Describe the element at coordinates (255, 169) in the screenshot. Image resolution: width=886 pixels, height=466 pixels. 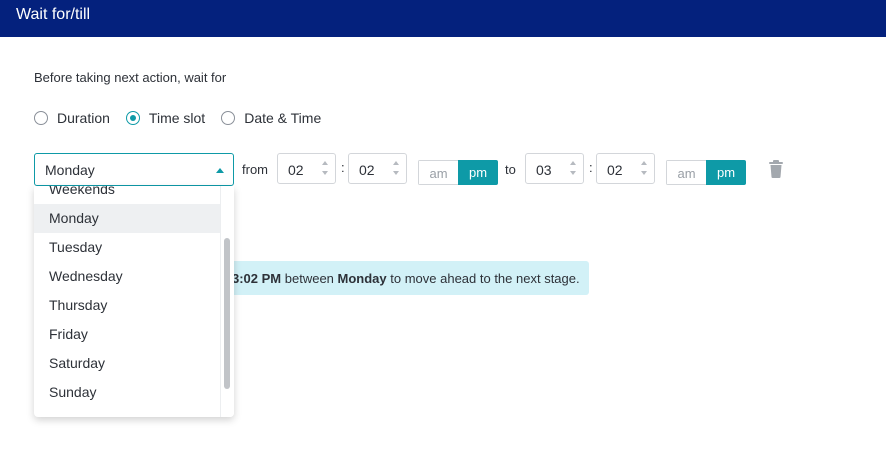
I see `from-label: from` at that location.